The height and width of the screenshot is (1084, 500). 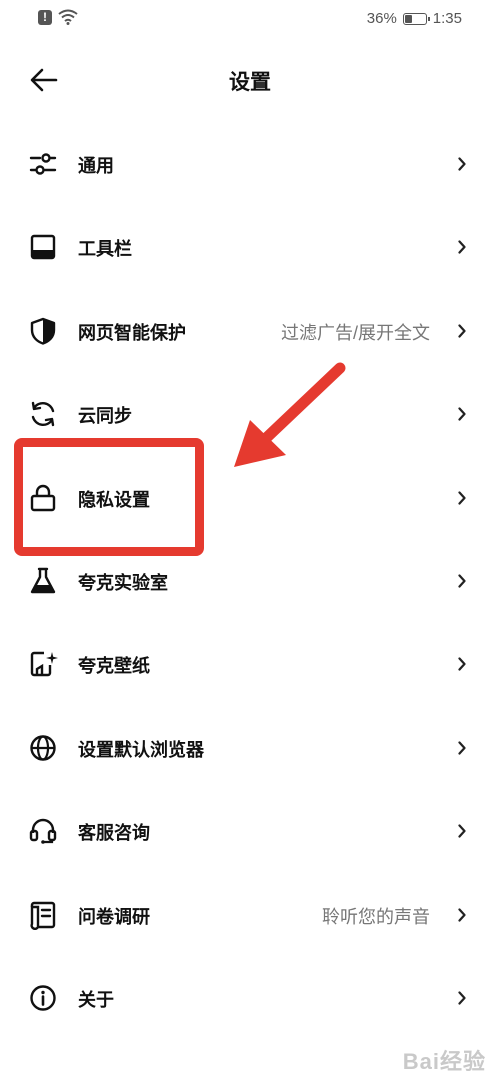 What do you see at coordinates (250, 20) in the screenshot?
I see `status-bar: ! 36% 1:35` at bounding box center [250, 20].